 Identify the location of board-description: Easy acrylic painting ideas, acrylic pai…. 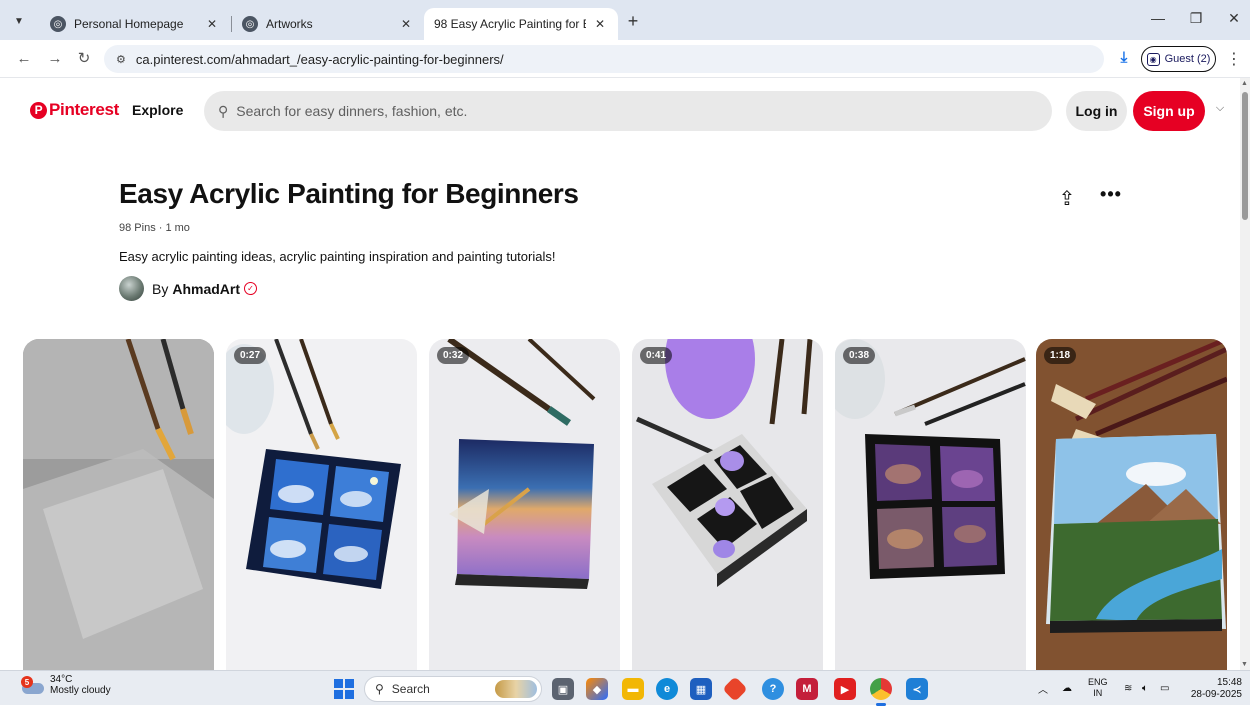
(337, 256).